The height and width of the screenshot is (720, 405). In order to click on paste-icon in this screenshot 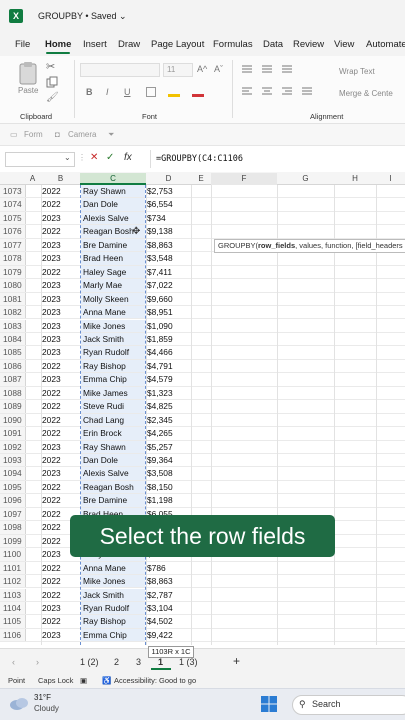, I will do `click(29, 73)`.